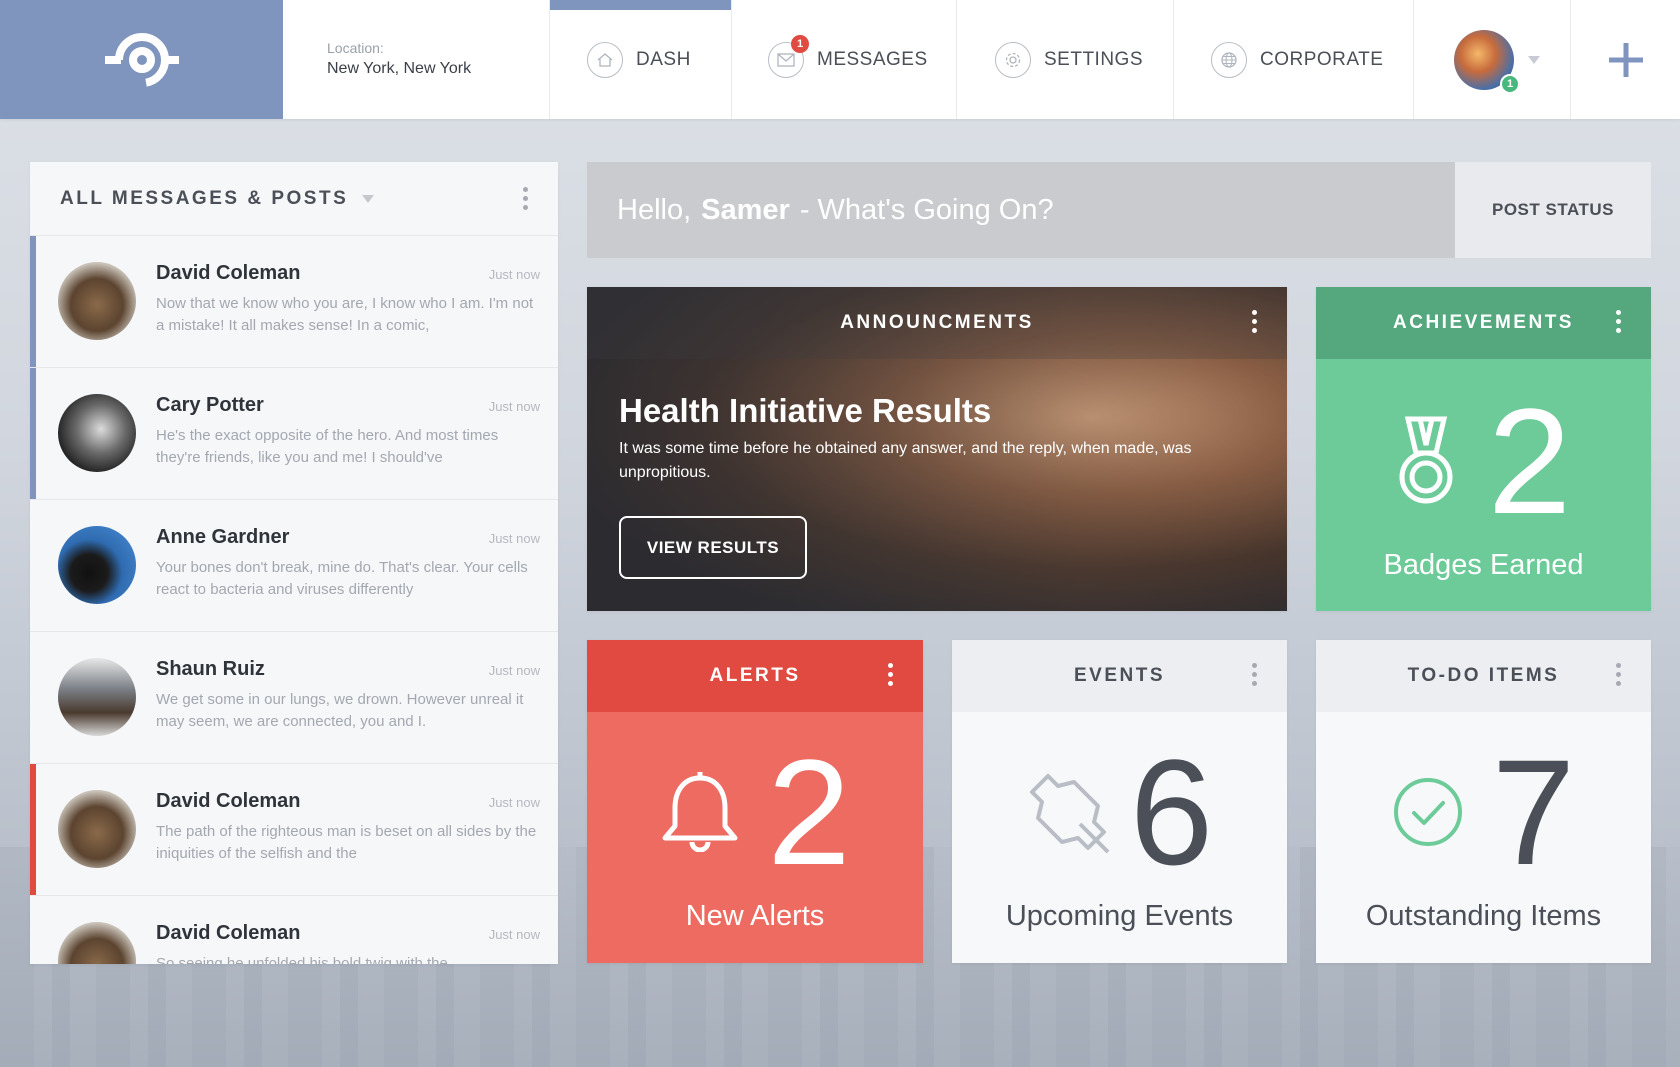  Describe the element at coordinates (223, 537) in the screenshot. I see `message-sender: Anne Gardner` at that location.